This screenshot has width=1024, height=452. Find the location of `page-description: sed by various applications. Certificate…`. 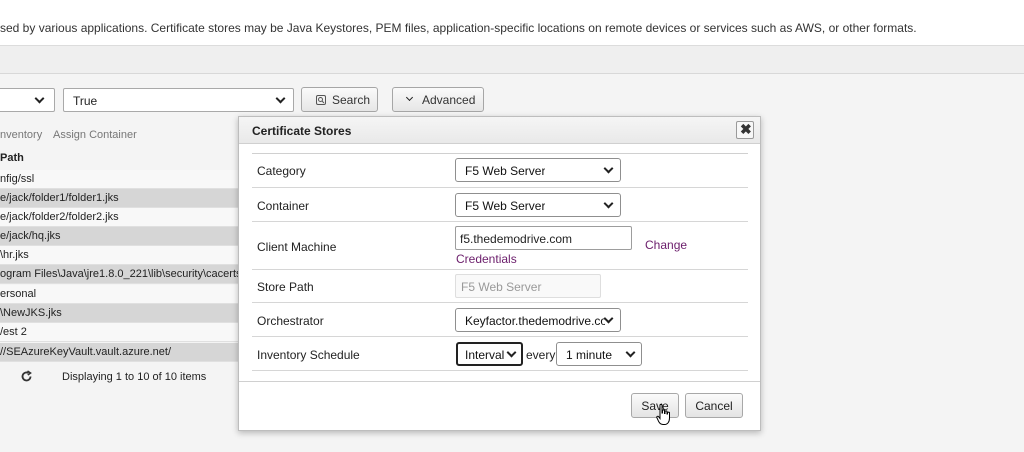

page-description: sed by various applications. Certificate… is located at coordinates (458, 28).